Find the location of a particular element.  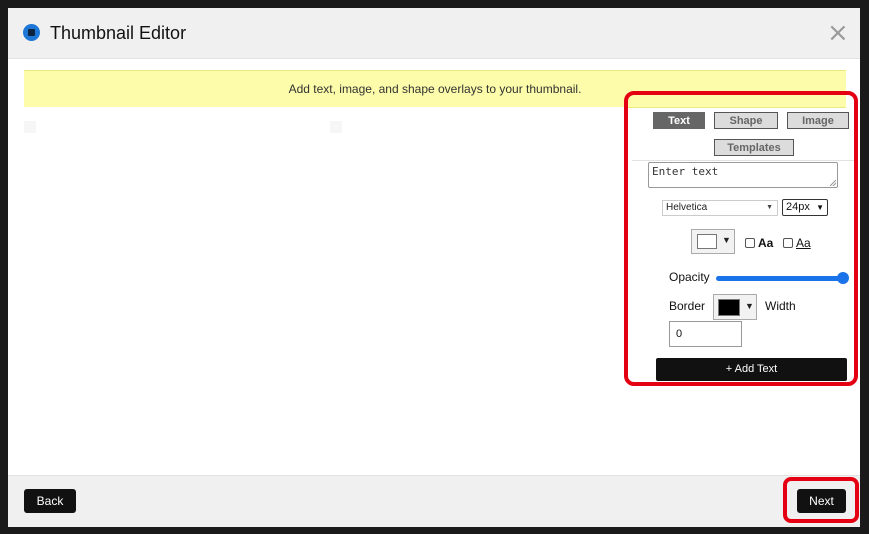

bold-checkbox is located at coordinates (750, 243).